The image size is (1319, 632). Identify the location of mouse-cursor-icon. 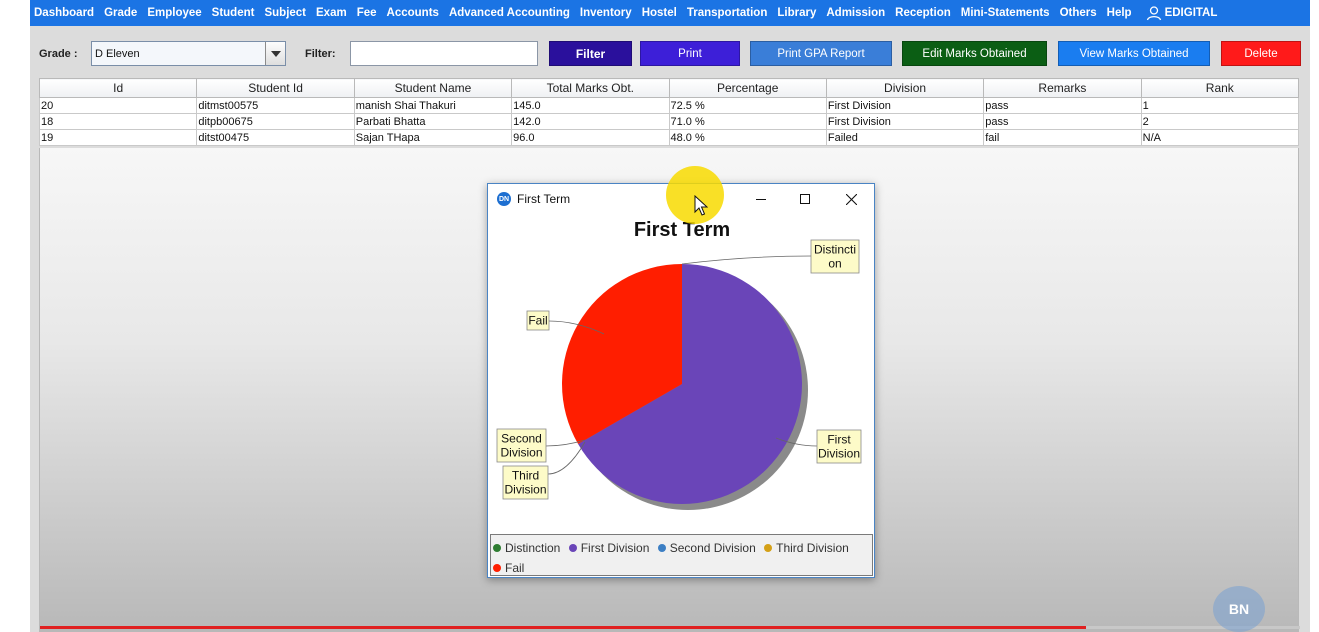
(701, 205).